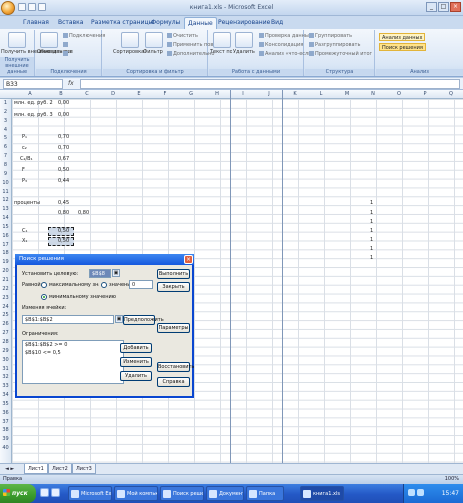 This screenshot has height=503, width=463. Describe the element at coordinates (5, 448) in the screenshot. I see `row-header: 40` at that location.